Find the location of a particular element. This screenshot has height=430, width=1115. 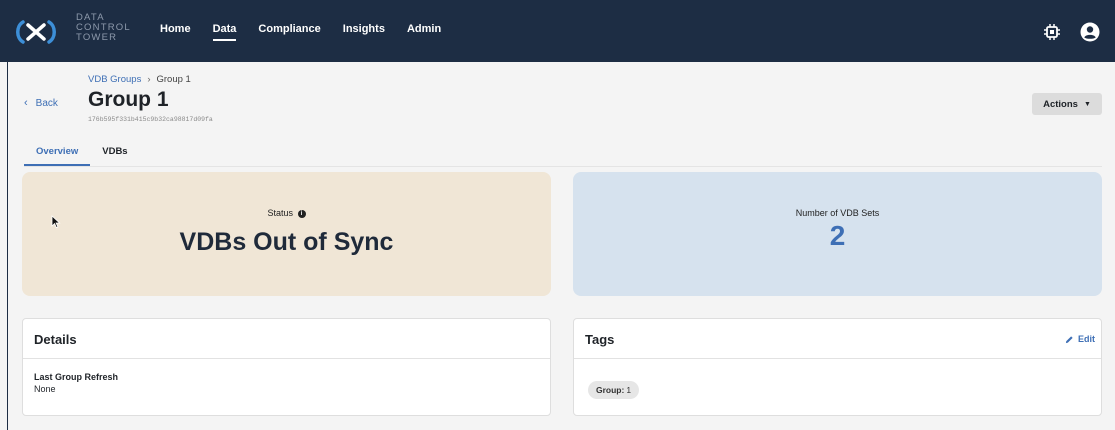

main-nav: Home Data Compliance Insights Admin is located at coordinates (311, 32).